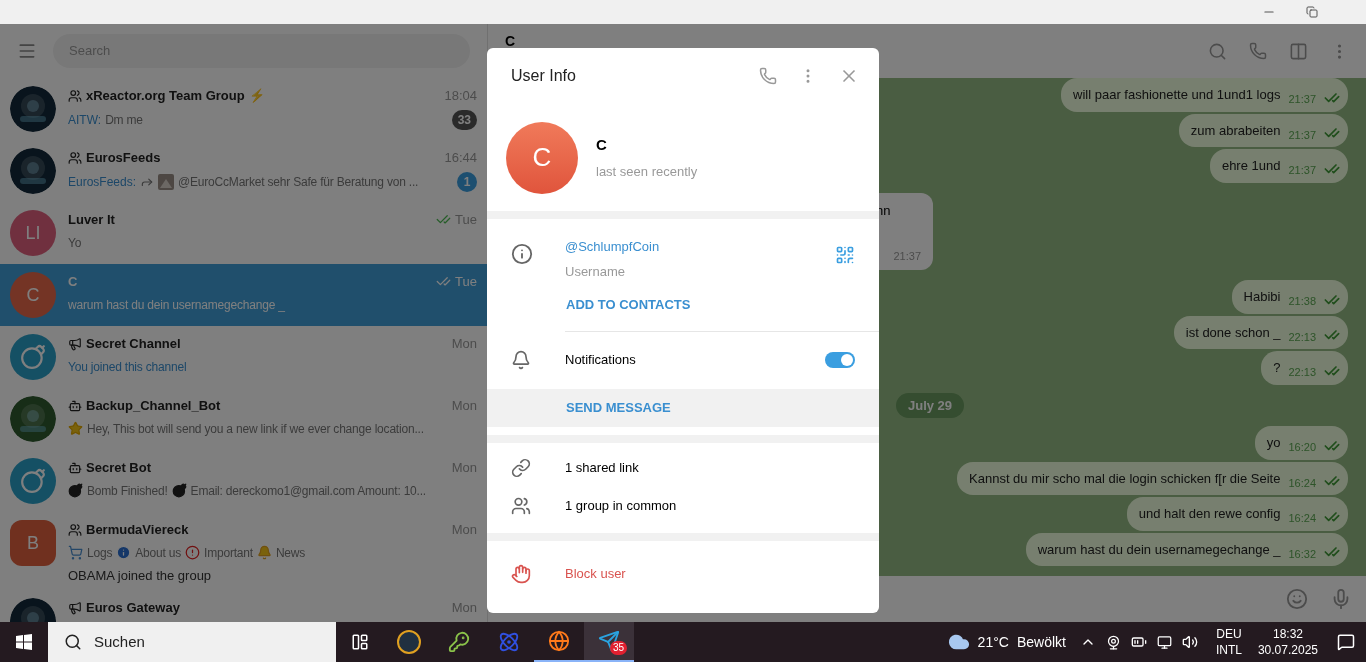  I want to click on message-preview: OBAMA joined the group, so click(140, 575).